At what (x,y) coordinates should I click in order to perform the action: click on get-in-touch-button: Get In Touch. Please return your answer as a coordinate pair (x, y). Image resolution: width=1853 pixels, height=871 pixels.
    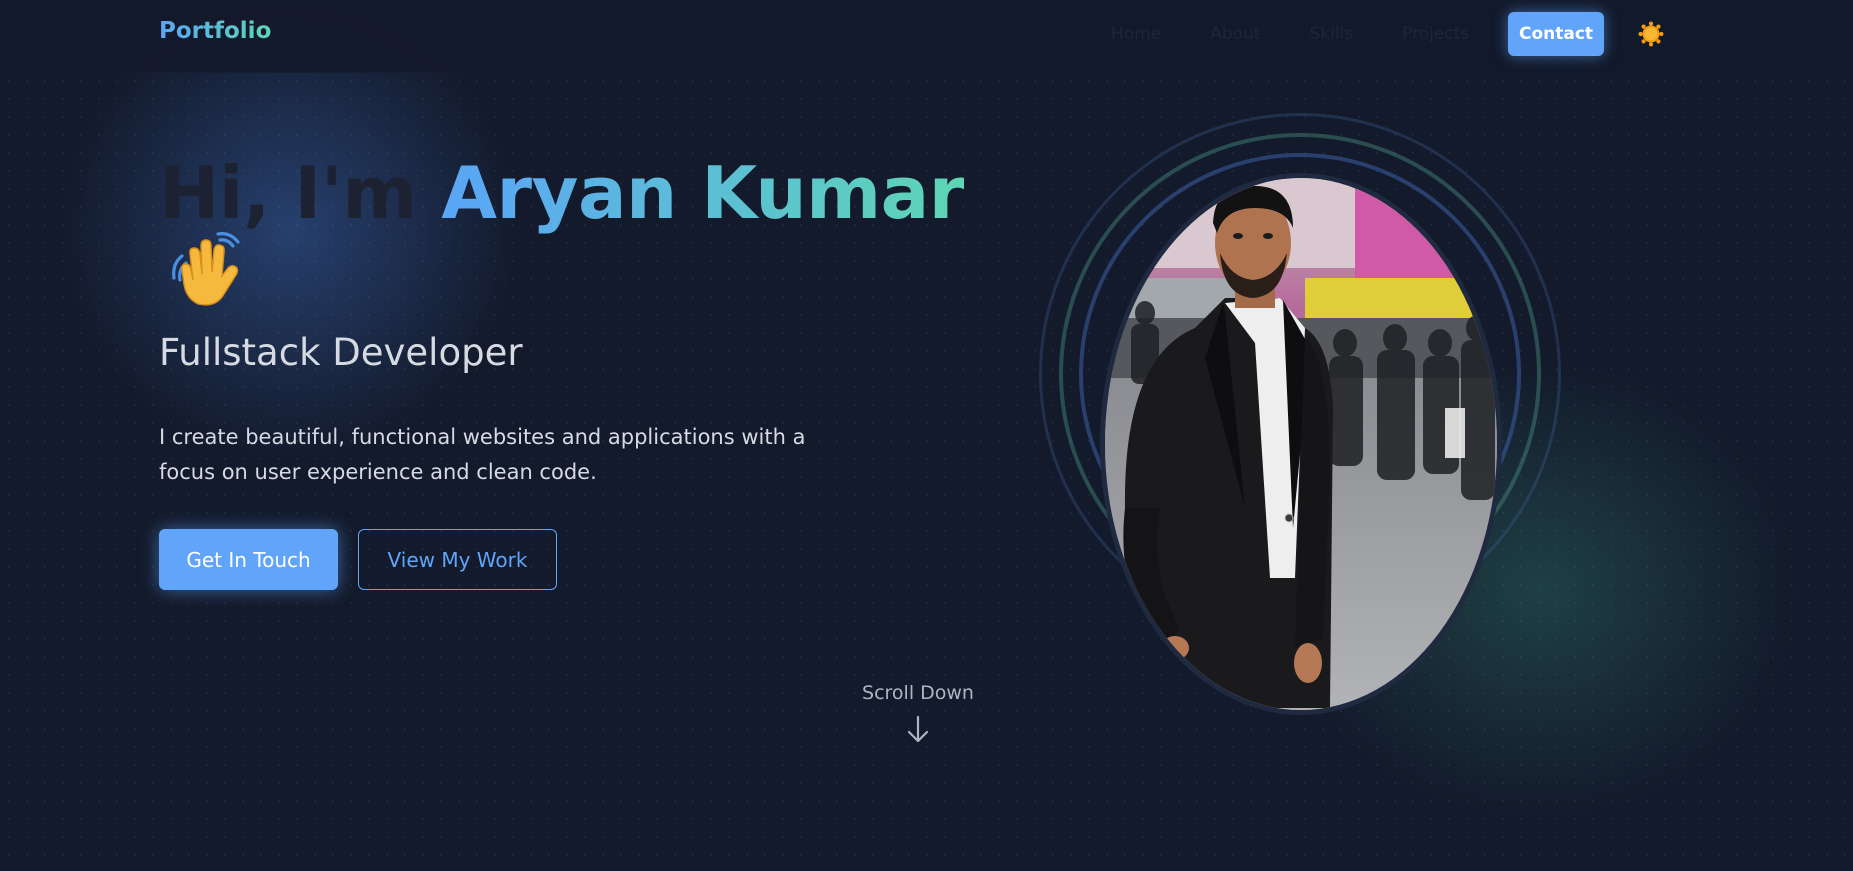
    Looking at the image, I should click on (248, 559).